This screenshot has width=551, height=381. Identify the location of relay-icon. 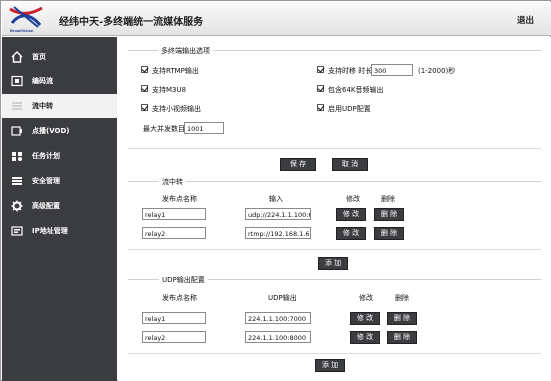
(17, 106).